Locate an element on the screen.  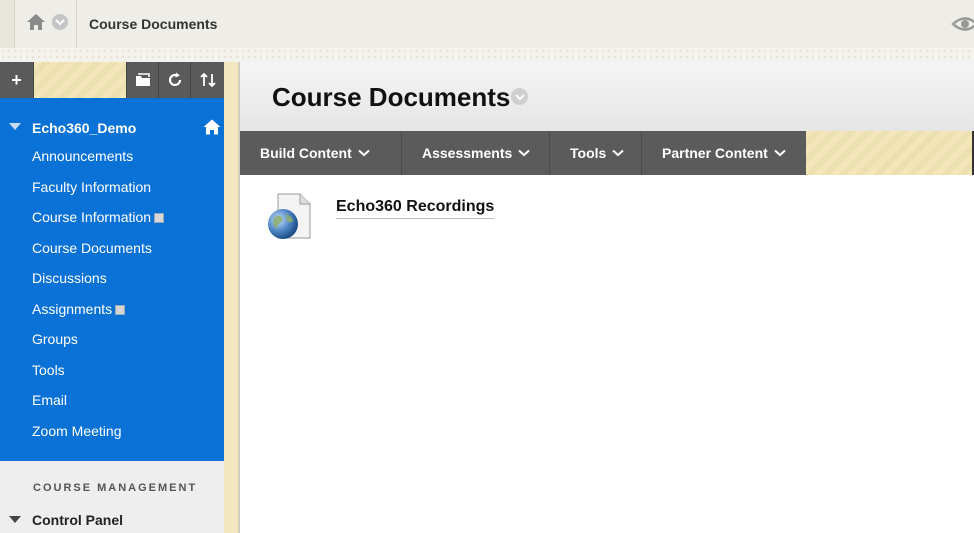
assessments-menu: Assessments is located at coordinates (476, 153).